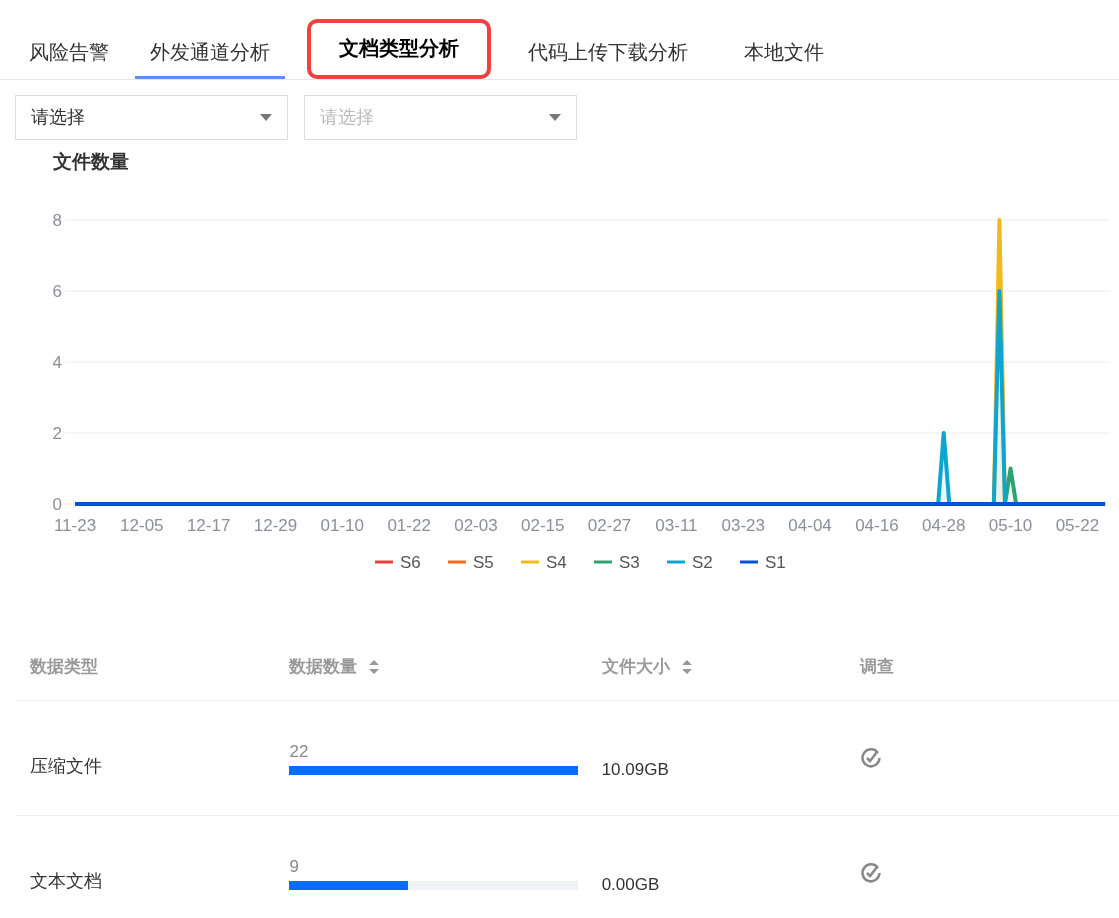 This screenshot has width=1119, height=918. I want to click on x-tick-label: 04-28, so click(944, 525).